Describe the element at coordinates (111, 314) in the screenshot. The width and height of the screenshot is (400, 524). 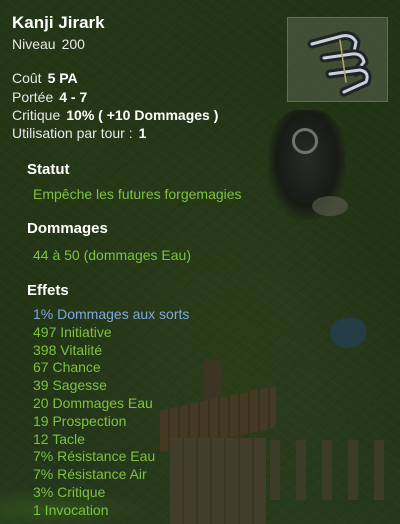
I see `effect-item: 1% Dommages aux sorts` at that location.